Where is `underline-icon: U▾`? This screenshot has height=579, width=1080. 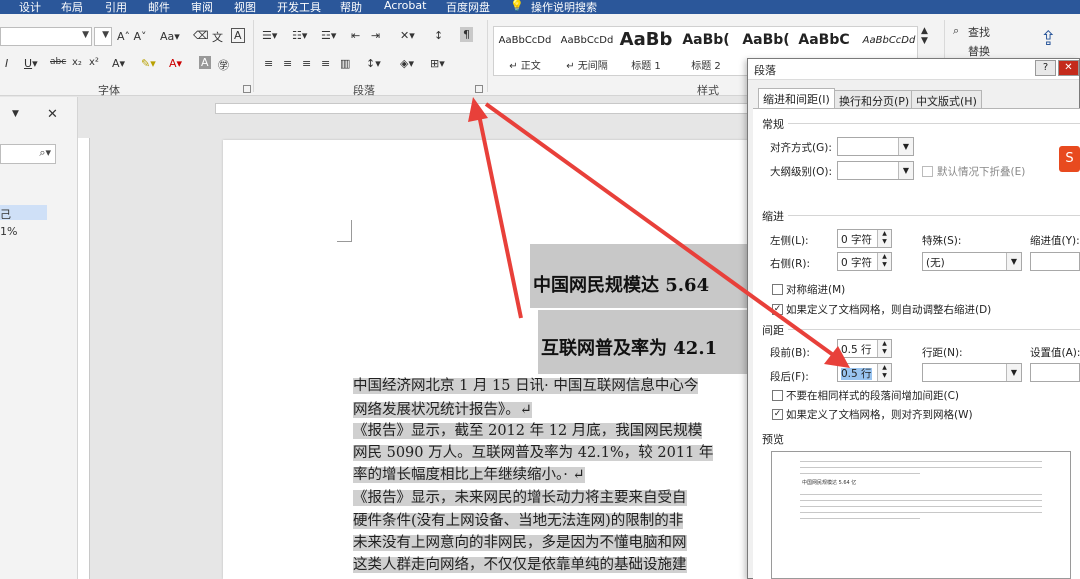
underline-icon: U▾ is located at coordinates (31, 63).